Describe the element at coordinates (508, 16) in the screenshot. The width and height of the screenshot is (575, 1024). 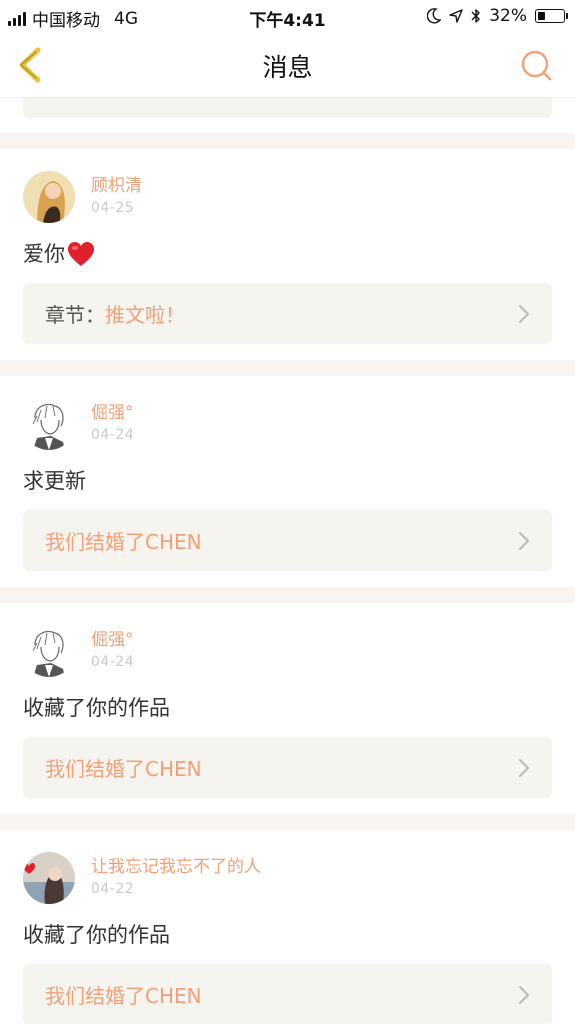
I see `battery-percent: 32%` at that location.